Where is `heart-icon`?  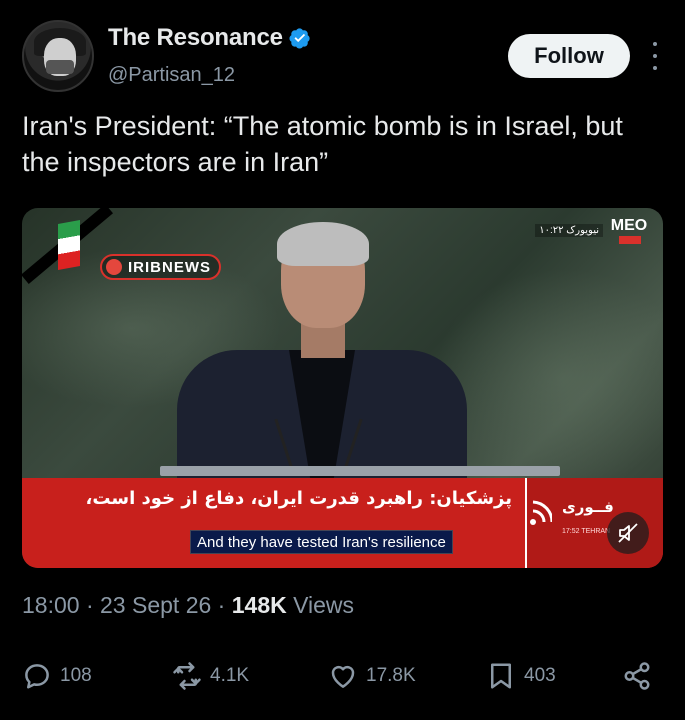
heart-icon is located at coordinates (343, 676).